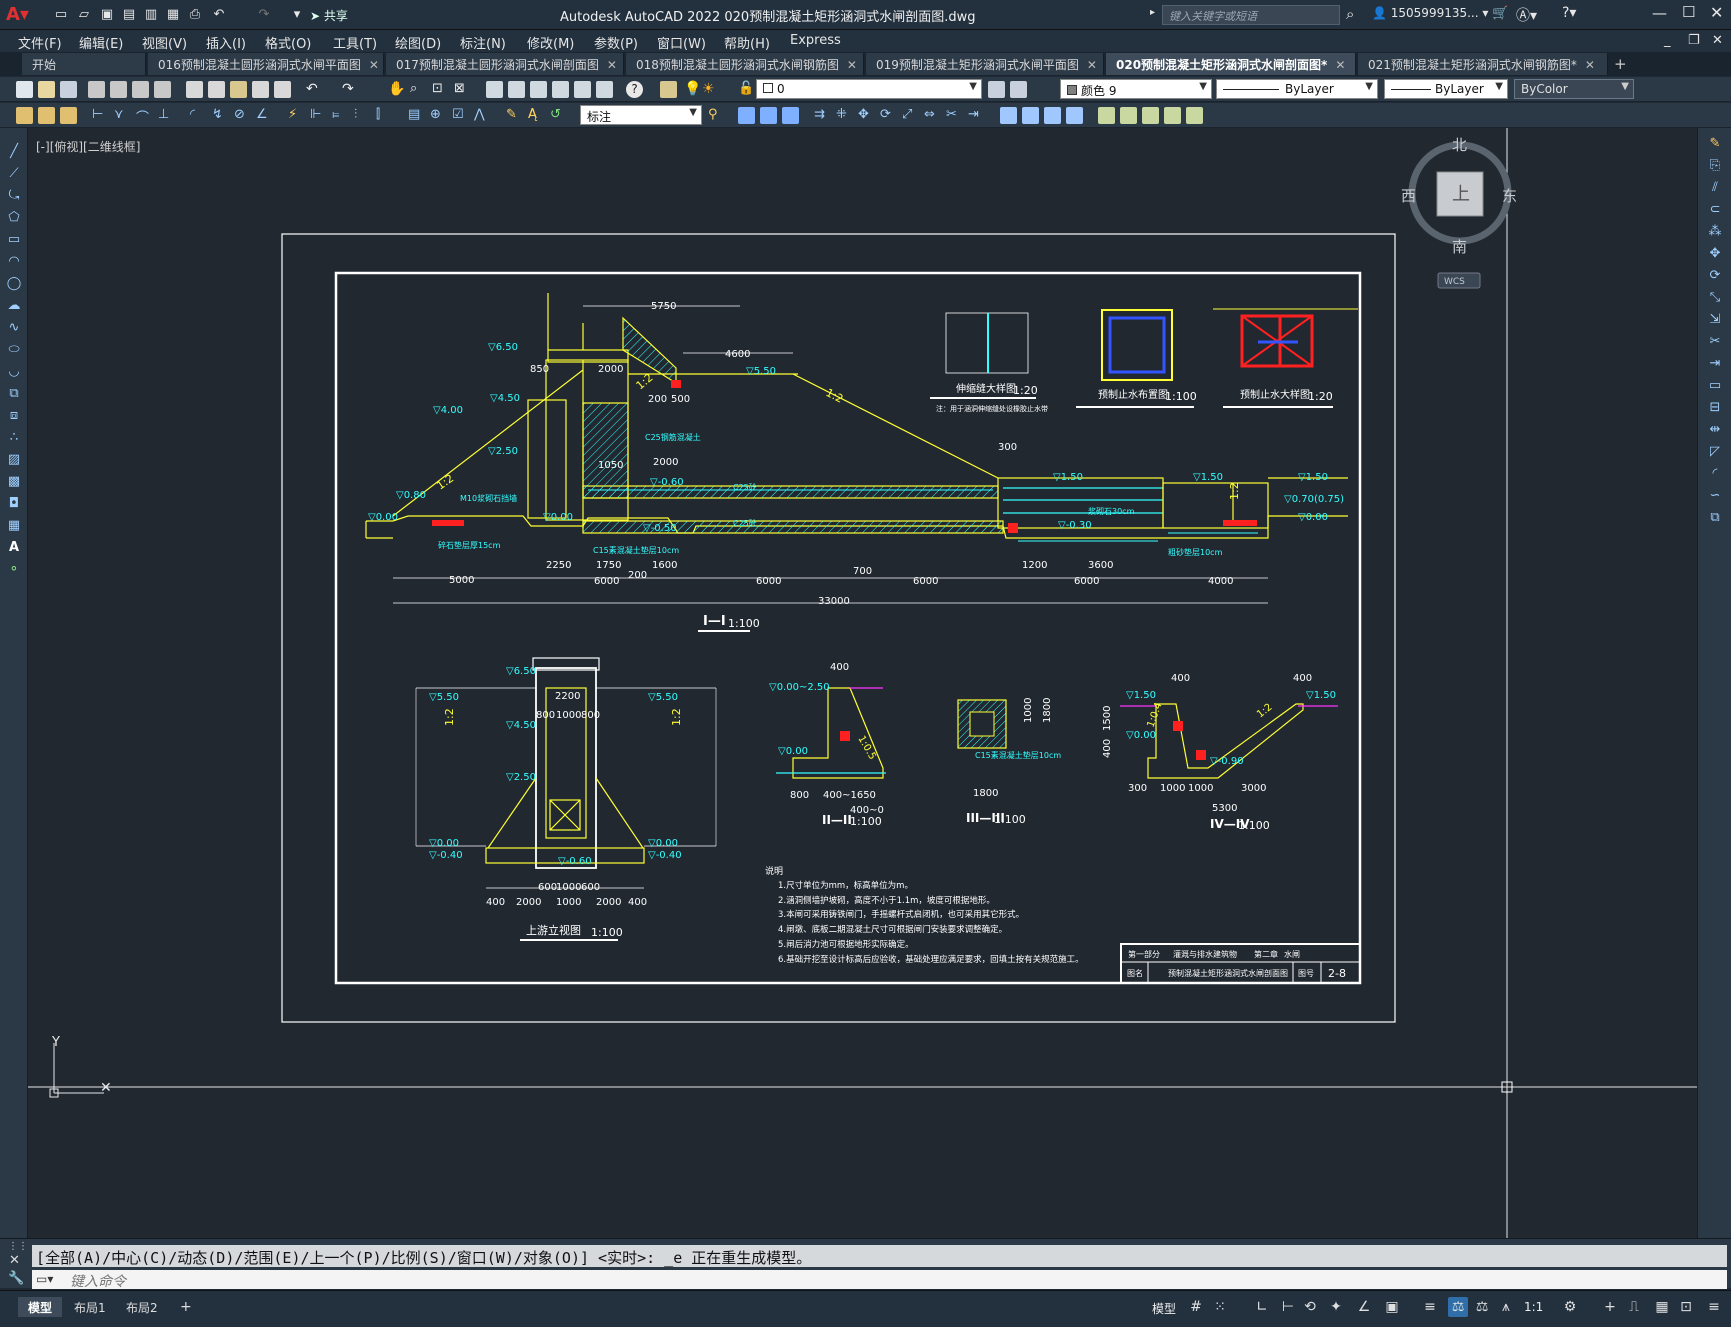  I want to click on viewcube: 上 北 南 东 西 WCS, so click(1459, 212).